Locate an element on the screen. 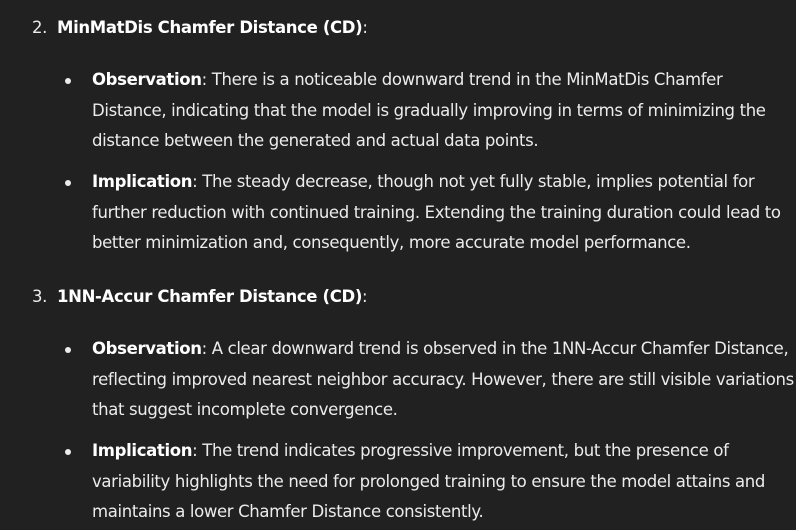  section-heading: 3. 1NN-Accur Chamfer Distance (CD): is located at coordinates (200, 297).